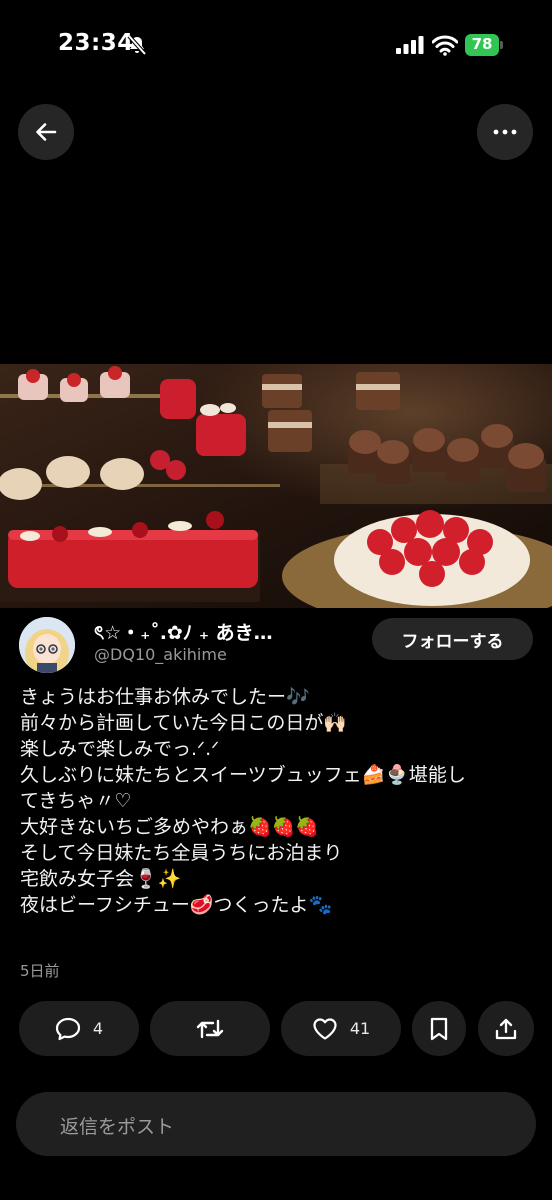 The height and width of the screenshot is (1200, 552). I want to click on repost-arrows-icon, so click(210, 1028).